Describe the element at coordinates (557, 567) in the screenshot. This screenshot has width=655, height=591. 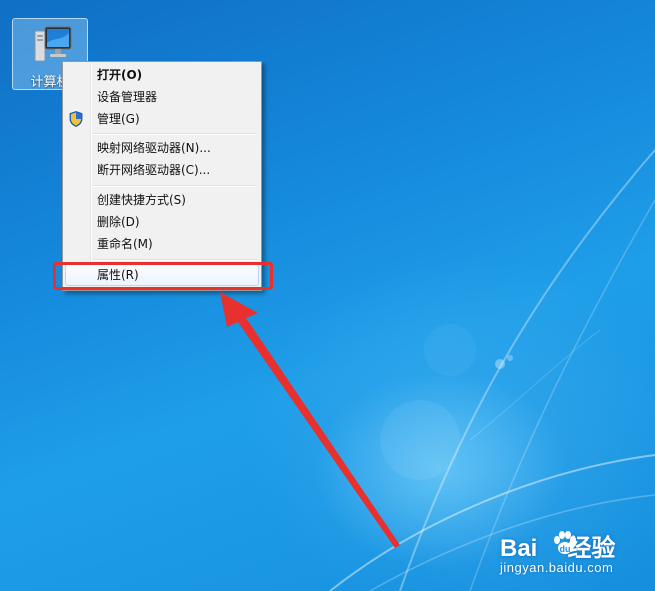
I see `watermark-url: jingyan.baidu.com` at that location.